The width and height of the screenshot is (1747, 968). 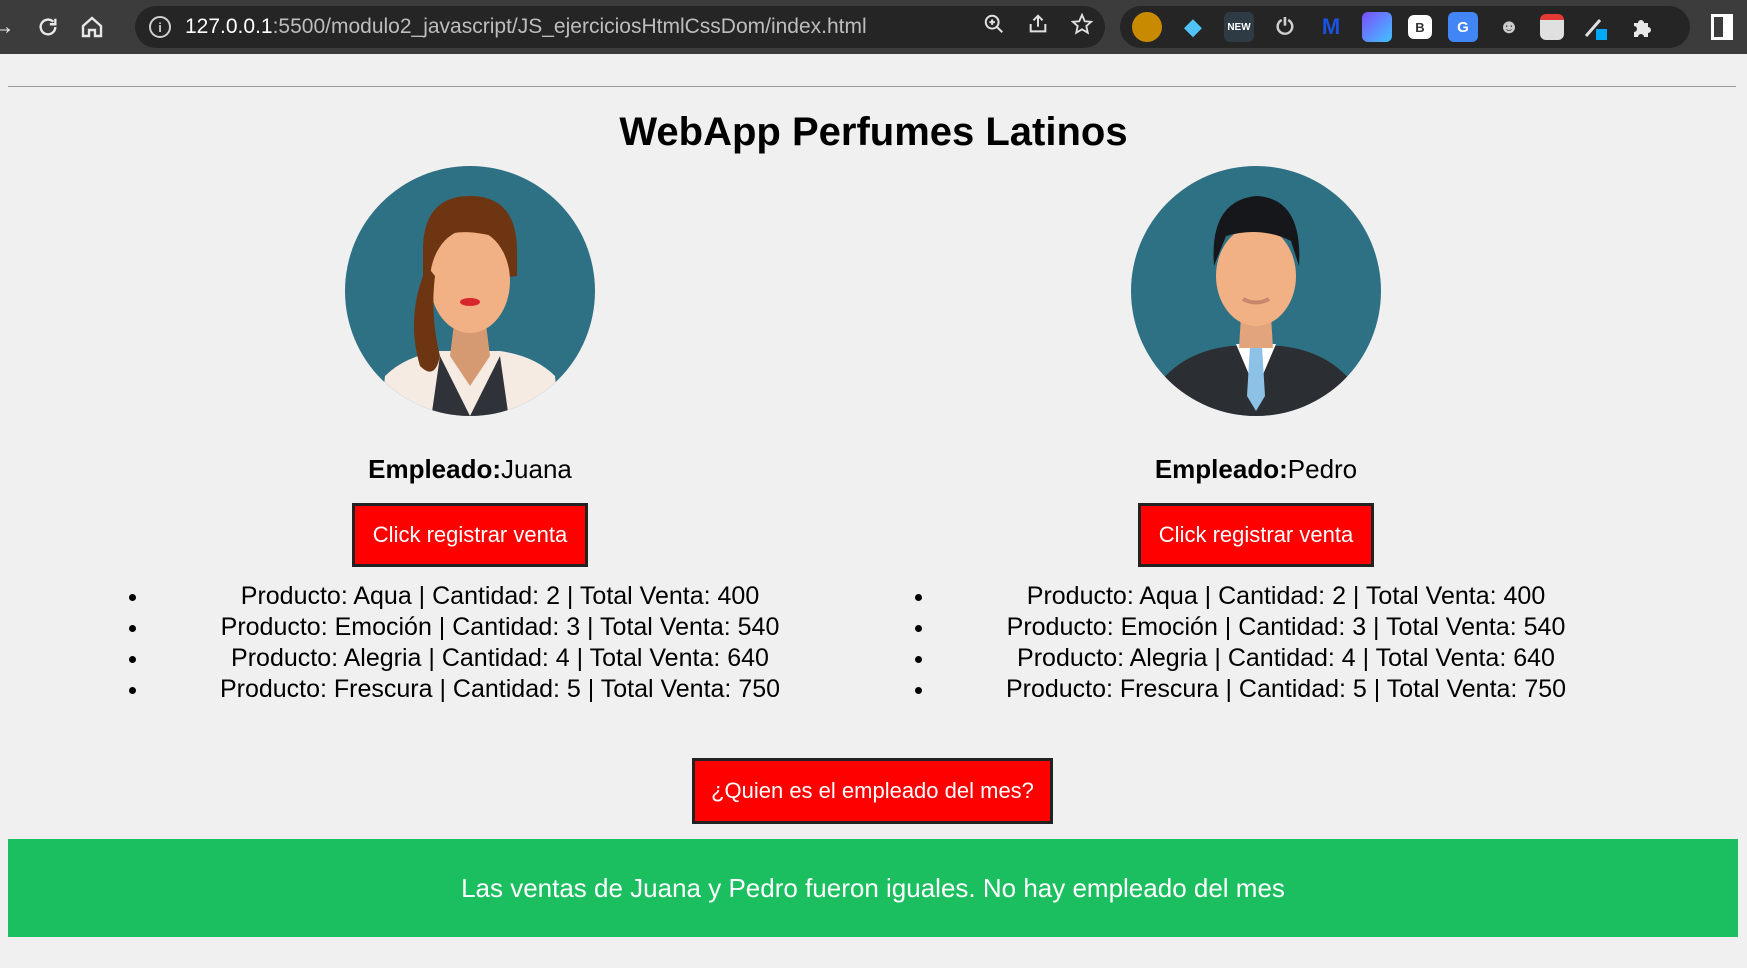 I want to click on b-ext-icon: B, so click(x=1420, y=27).